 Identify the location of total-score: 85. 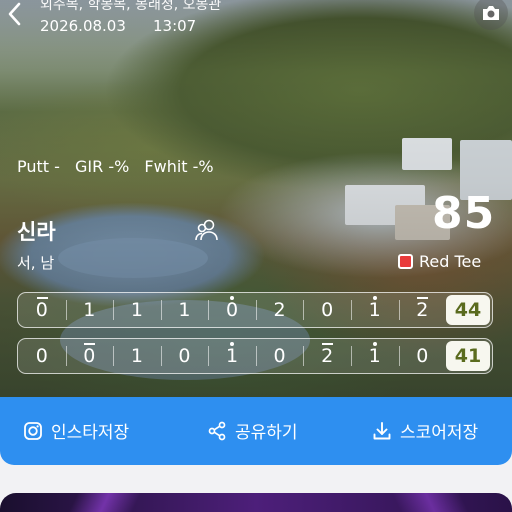
(464, 213).